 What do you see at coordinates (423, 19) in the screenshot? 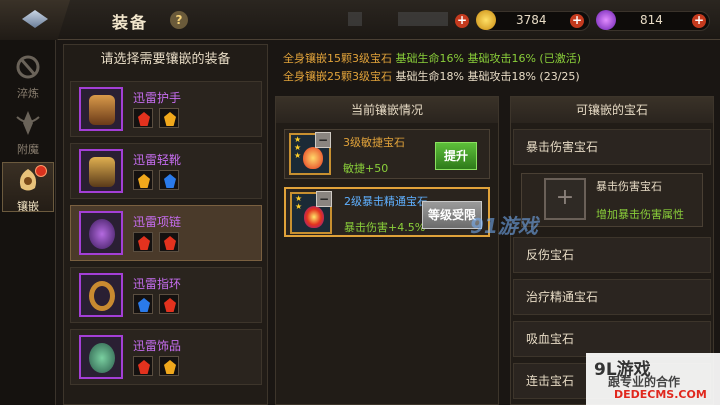
I see `blurred-id` at bounding box center [423, 19].